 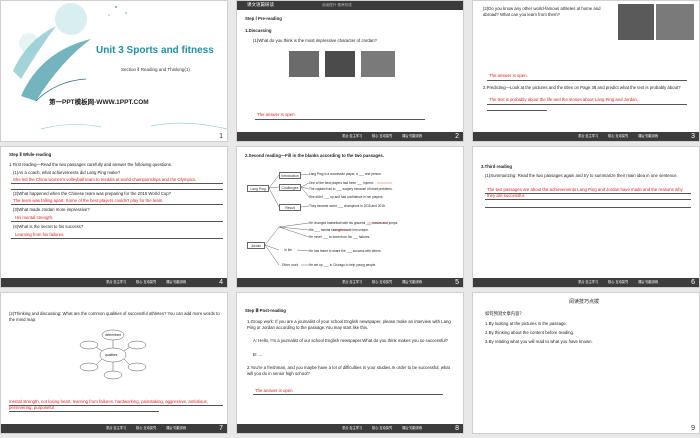 What do you see at coordinates (693, 136) in the screenshot?
I see `slide-number: 3` at bounding box center [693, 136].